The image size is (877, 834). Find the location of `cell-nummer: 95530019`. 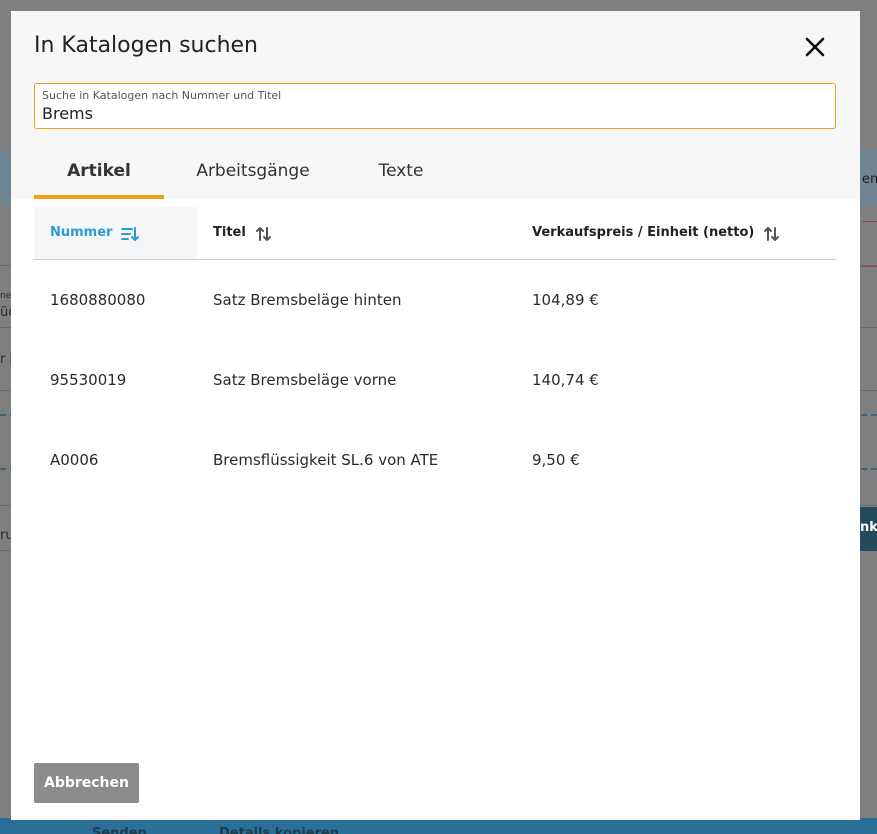

cell-nummer: 95530019 is located at coordinates (88, 380).